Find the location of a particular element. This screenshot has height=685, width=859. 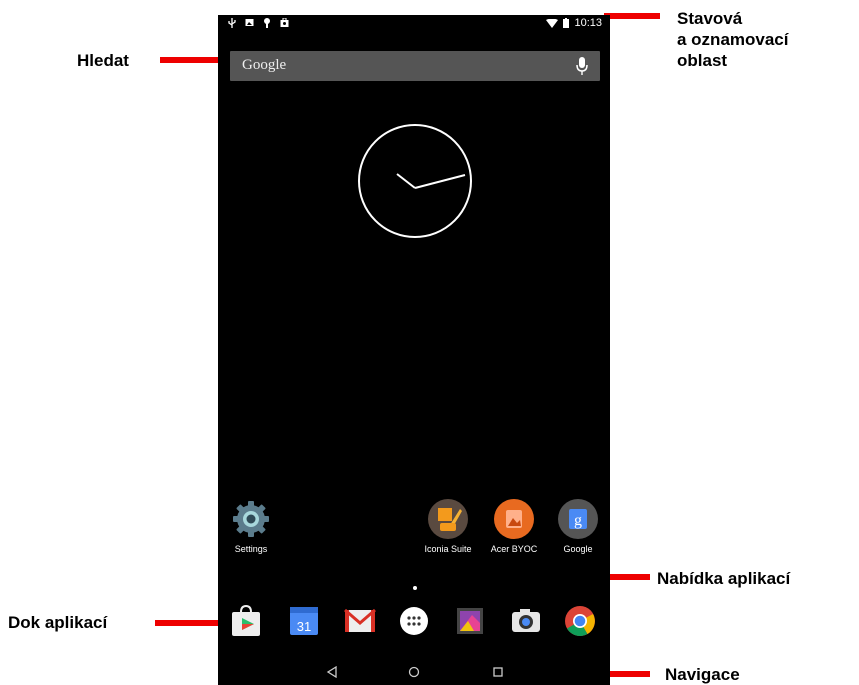

status-right: 10:13 is located at coordinates (574, 23).